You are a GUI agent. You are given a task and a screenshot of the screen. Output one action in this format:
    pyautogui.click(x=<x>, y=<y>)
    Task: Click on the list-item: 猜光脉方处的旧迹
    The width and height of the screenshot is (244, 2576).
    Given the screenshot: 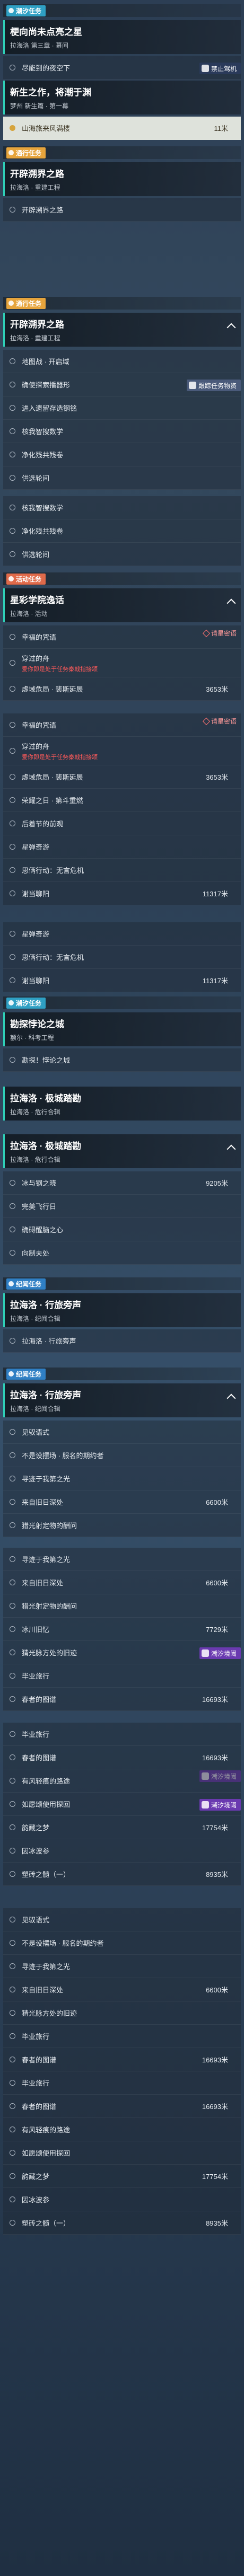 What is the action you would take?
    pyautogui.click(x=122, y=2013)
    